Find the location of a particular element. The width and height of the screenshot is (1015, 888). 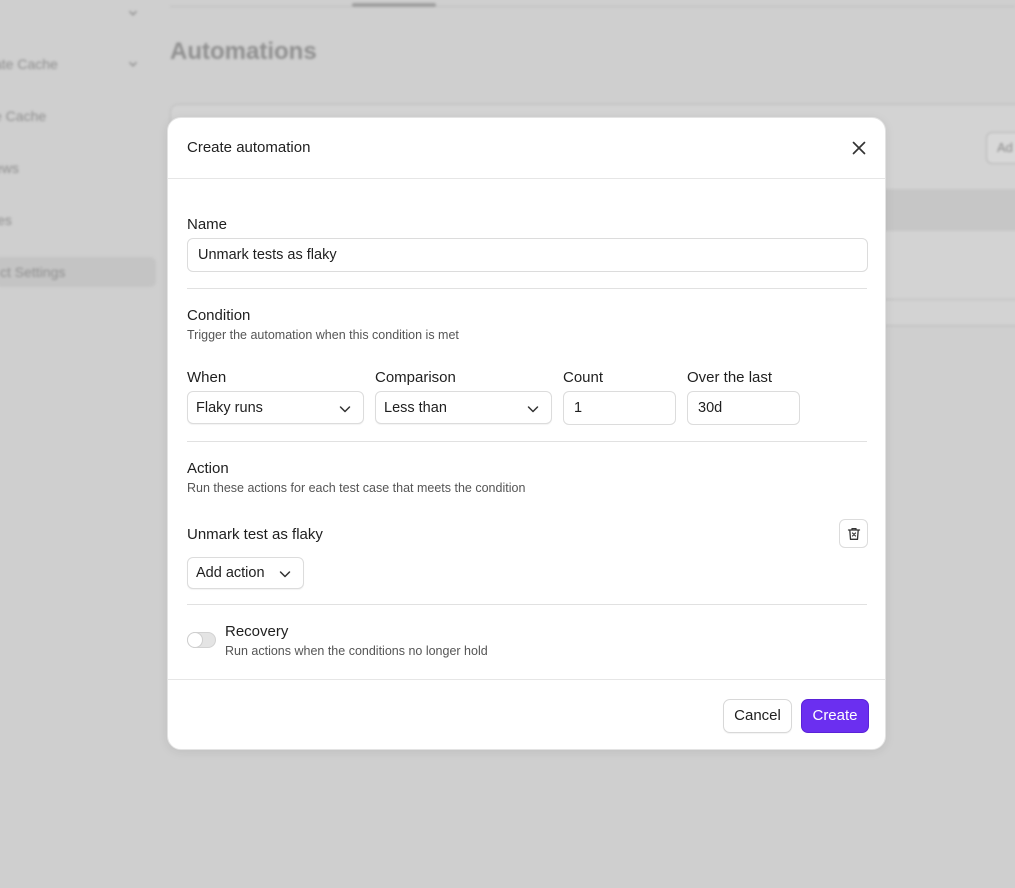

create-button: Create is located at coordinates (835, 716).